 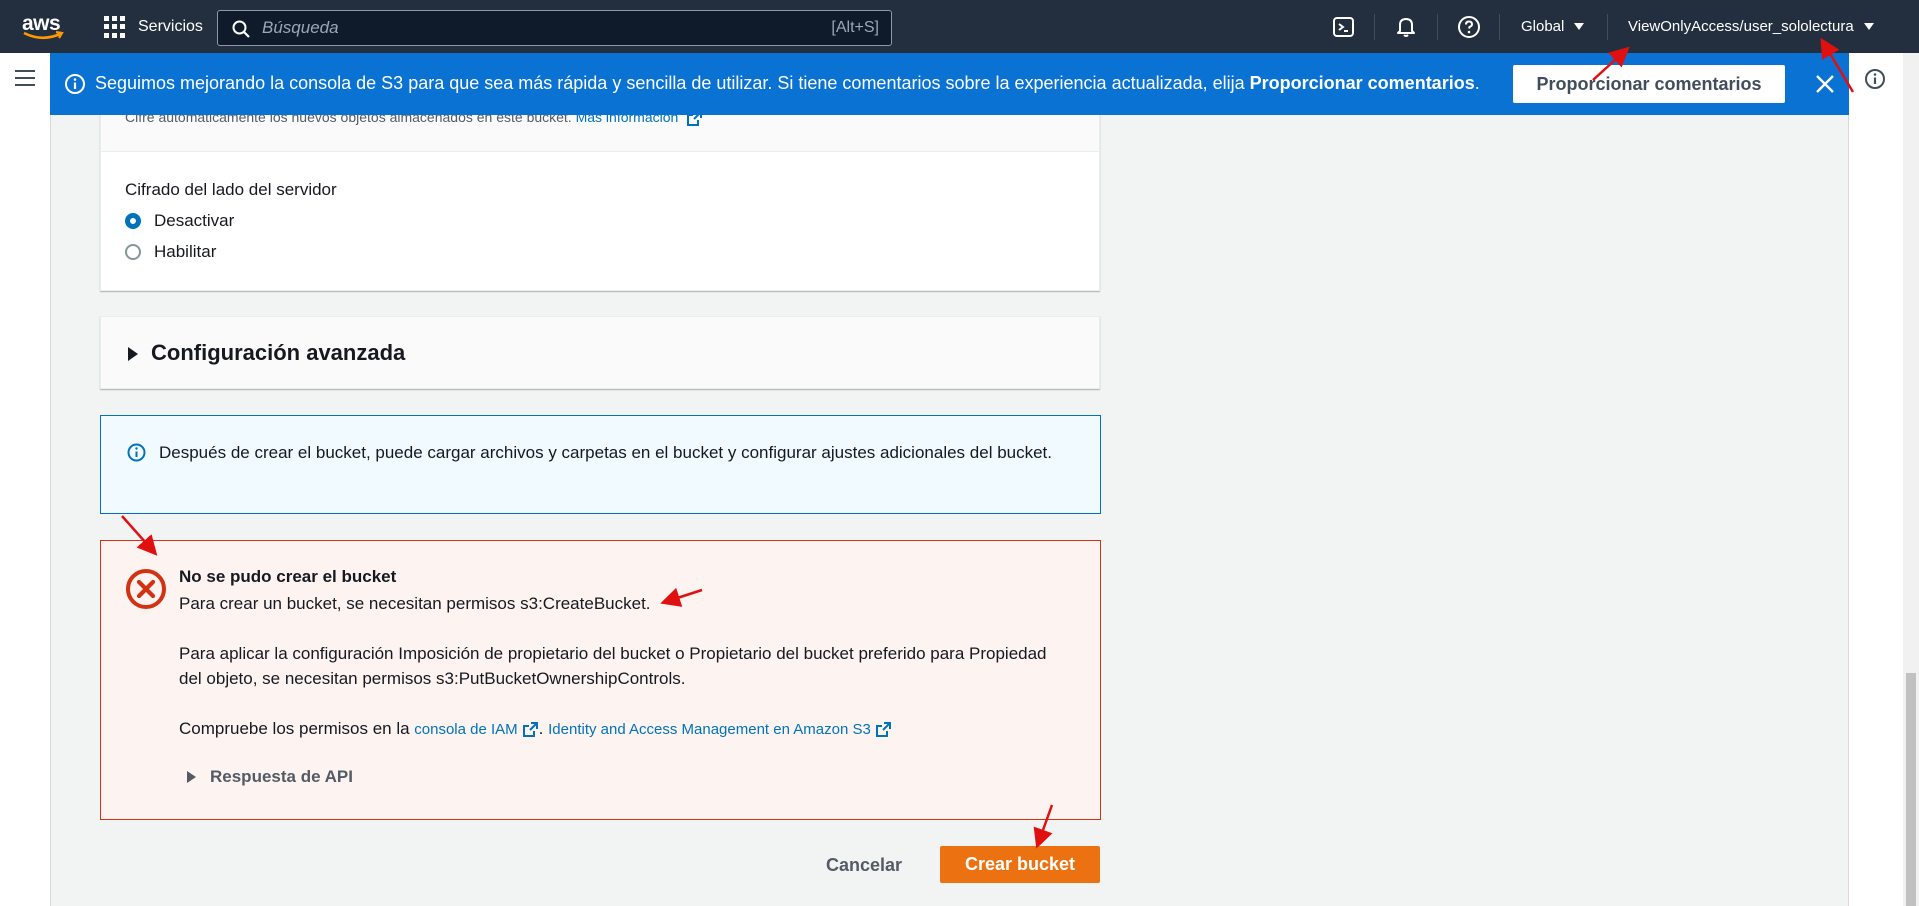 What do you see at coordinates (864, 865) in the screenshot?
I see `cancel-button: Cancelar` at bounding box center [864, 865].